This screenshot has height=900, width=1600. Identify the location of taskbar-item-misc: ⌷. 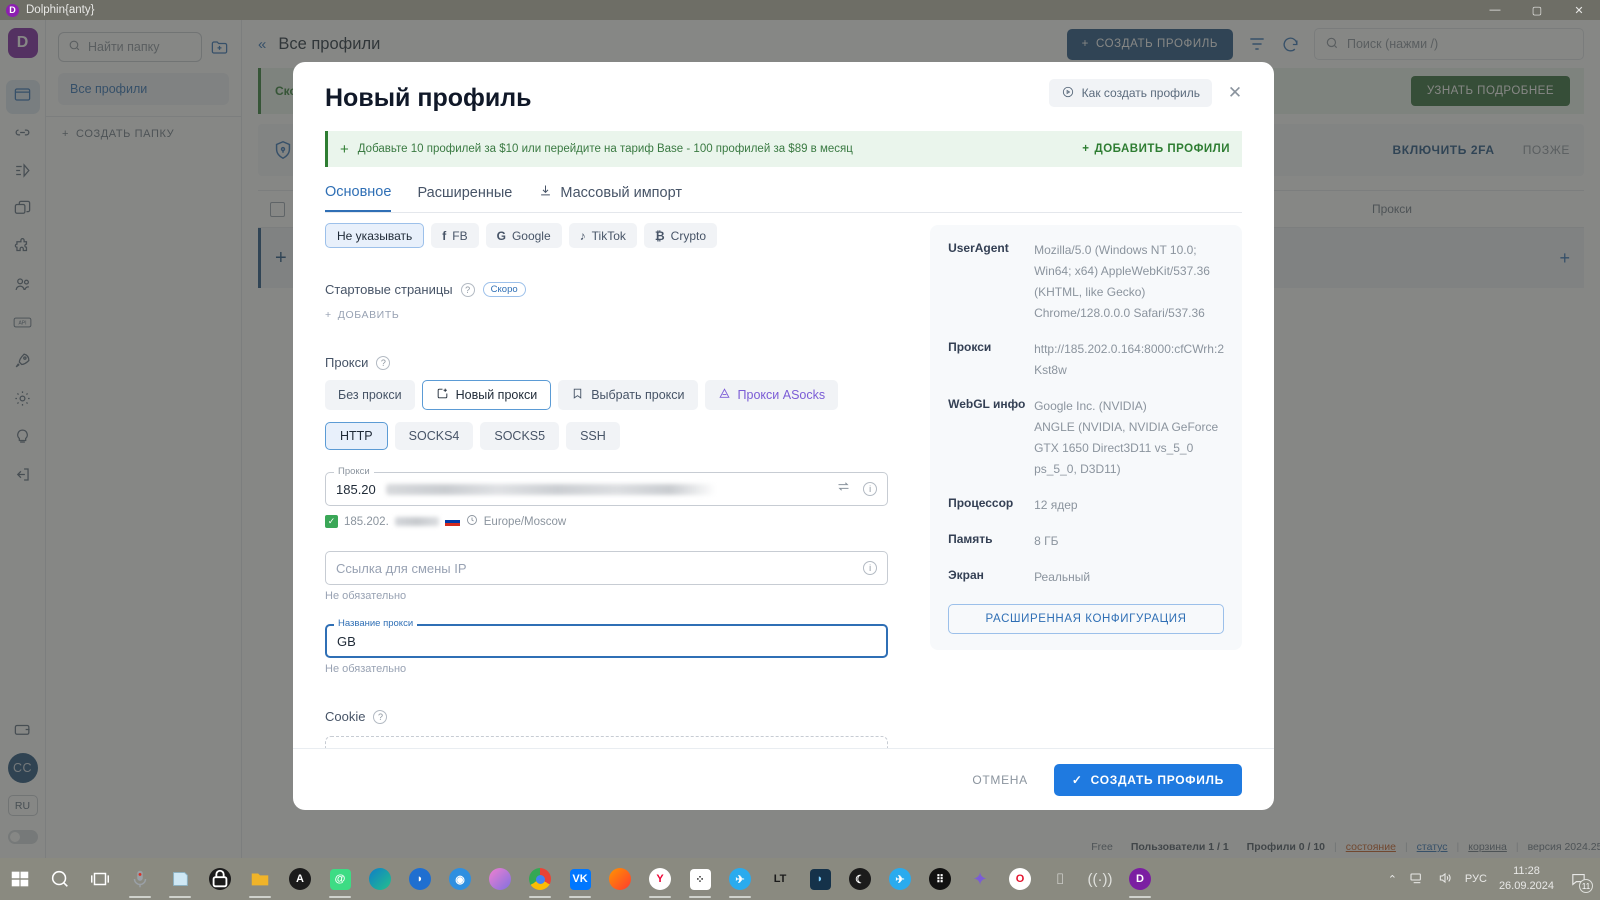
(1060, 879).